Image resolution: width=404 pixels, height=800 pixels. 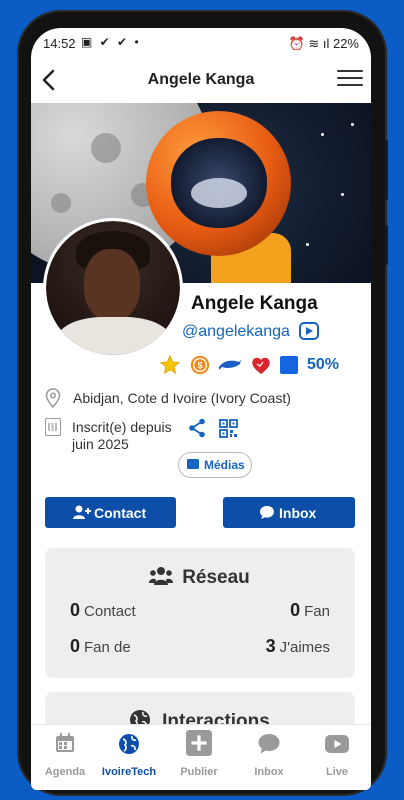 I want to click on bottom-navigation: Agenda IvoireTech Publier Inbox Live, so click(x=201, y=757).